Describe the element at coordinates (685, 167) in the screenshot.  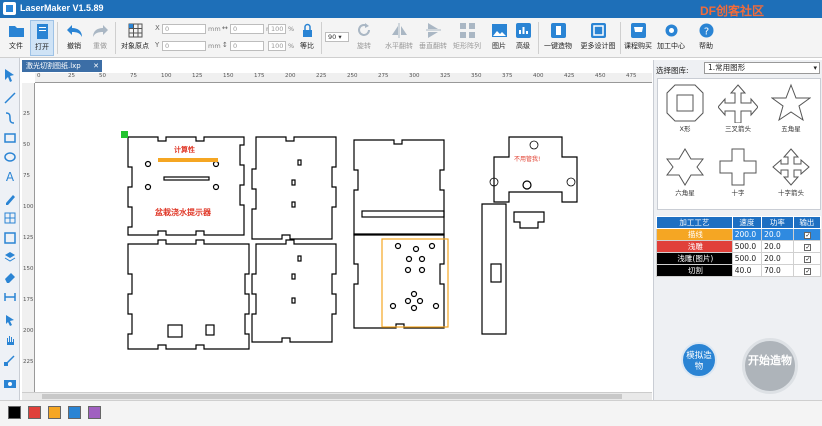
I see `six-star-icon` at that location.